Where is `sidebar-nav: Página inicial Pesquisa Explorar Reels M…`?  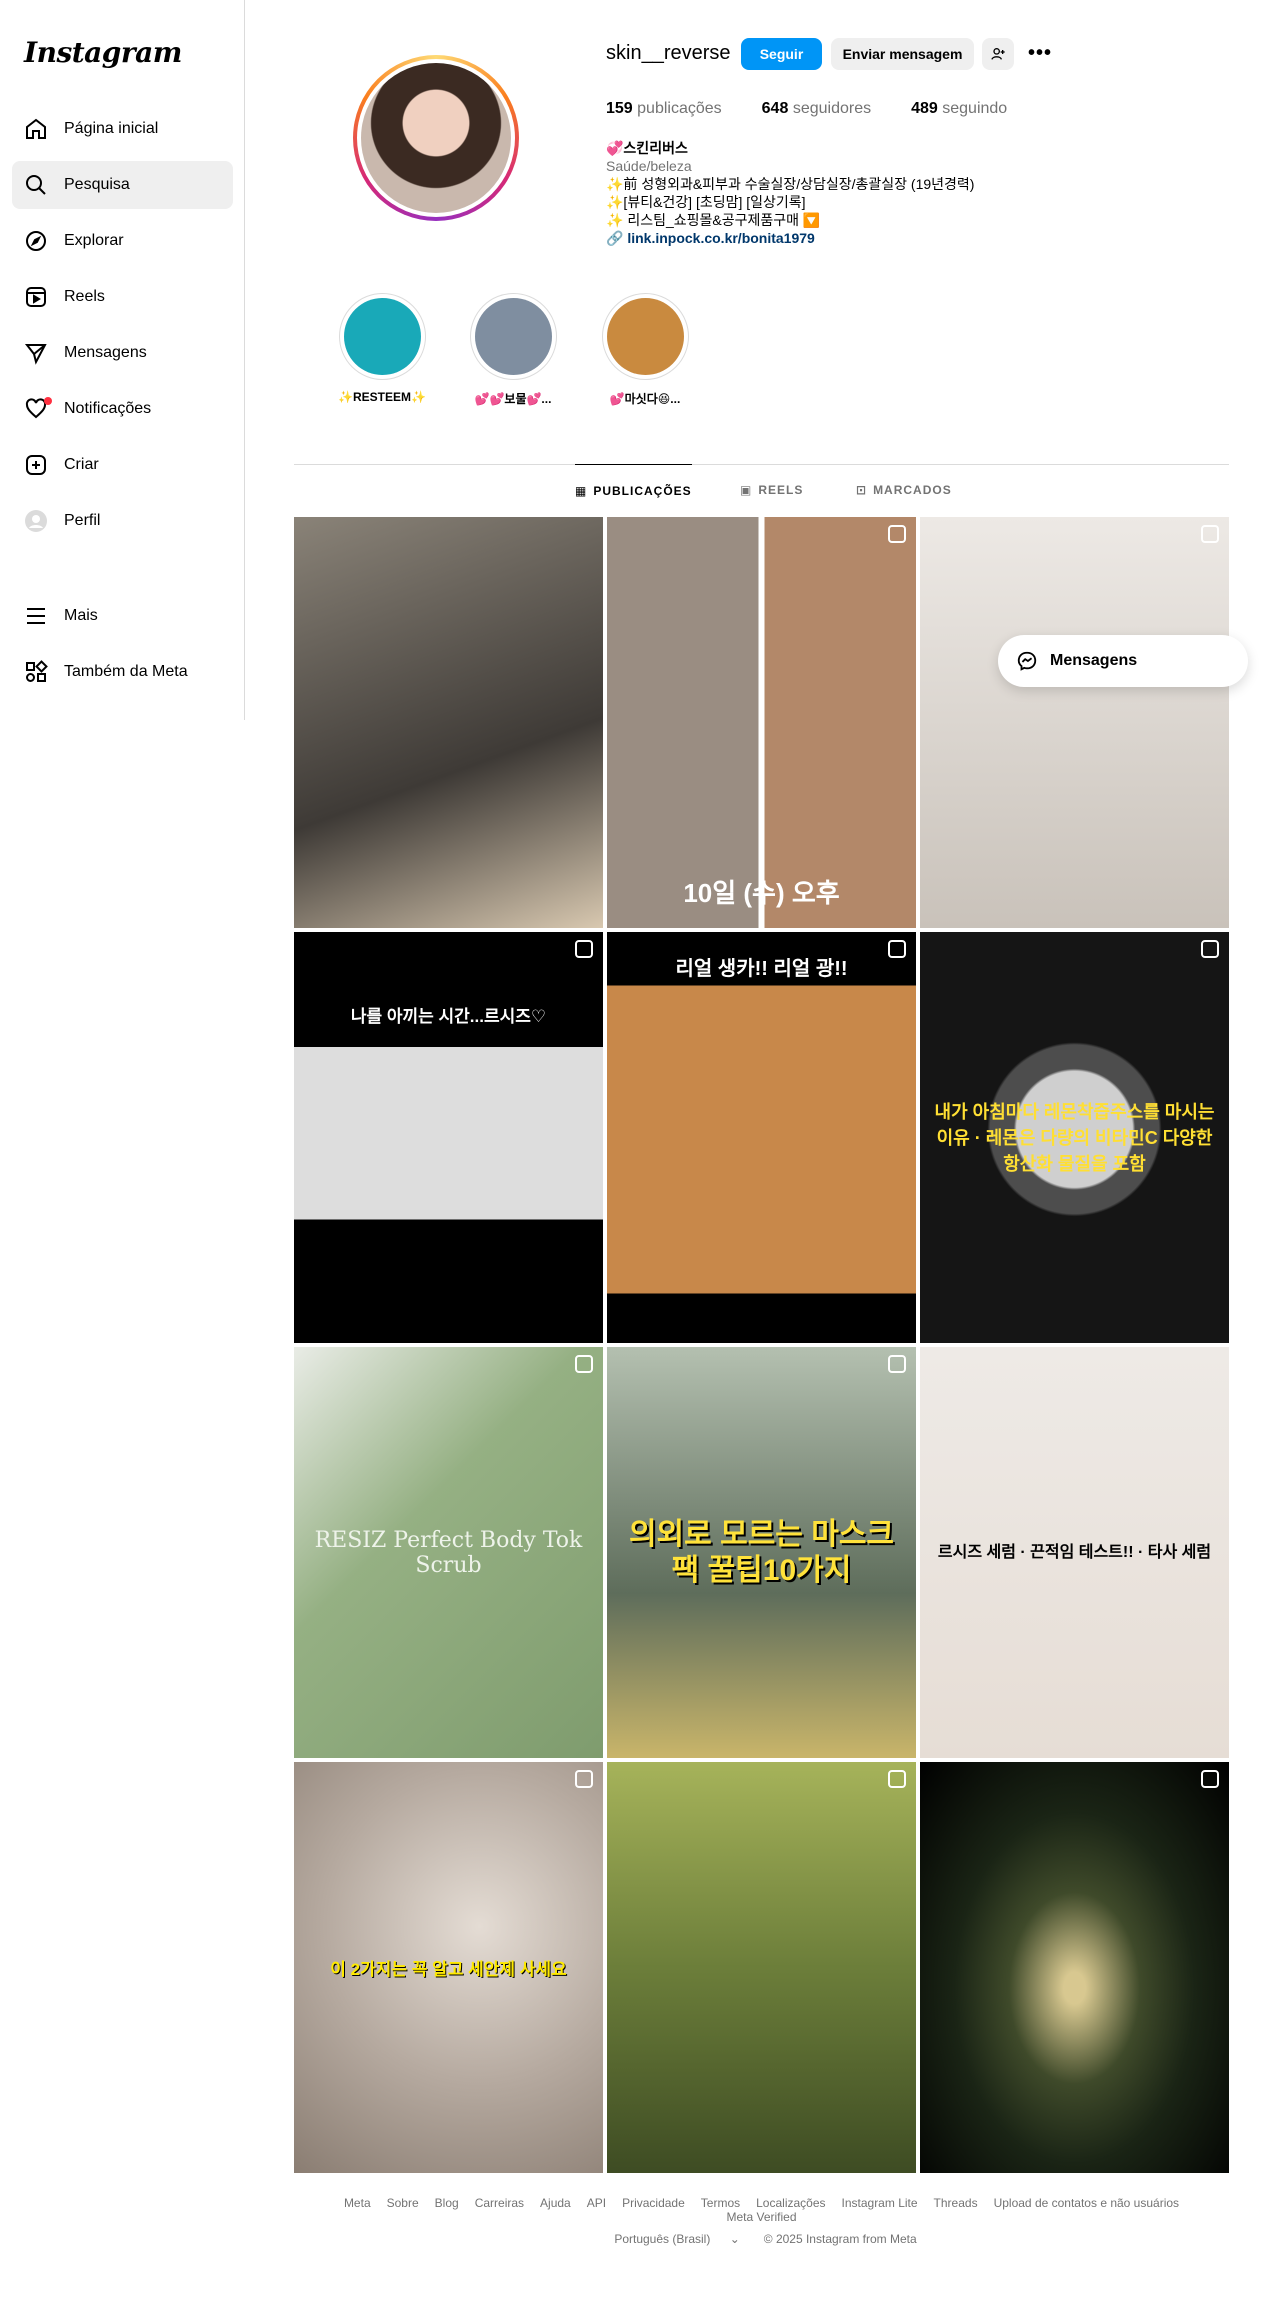
sidebar-nav: Página inicial Pesquisa Explorar Reels M… is located at coordinates (122, 329).